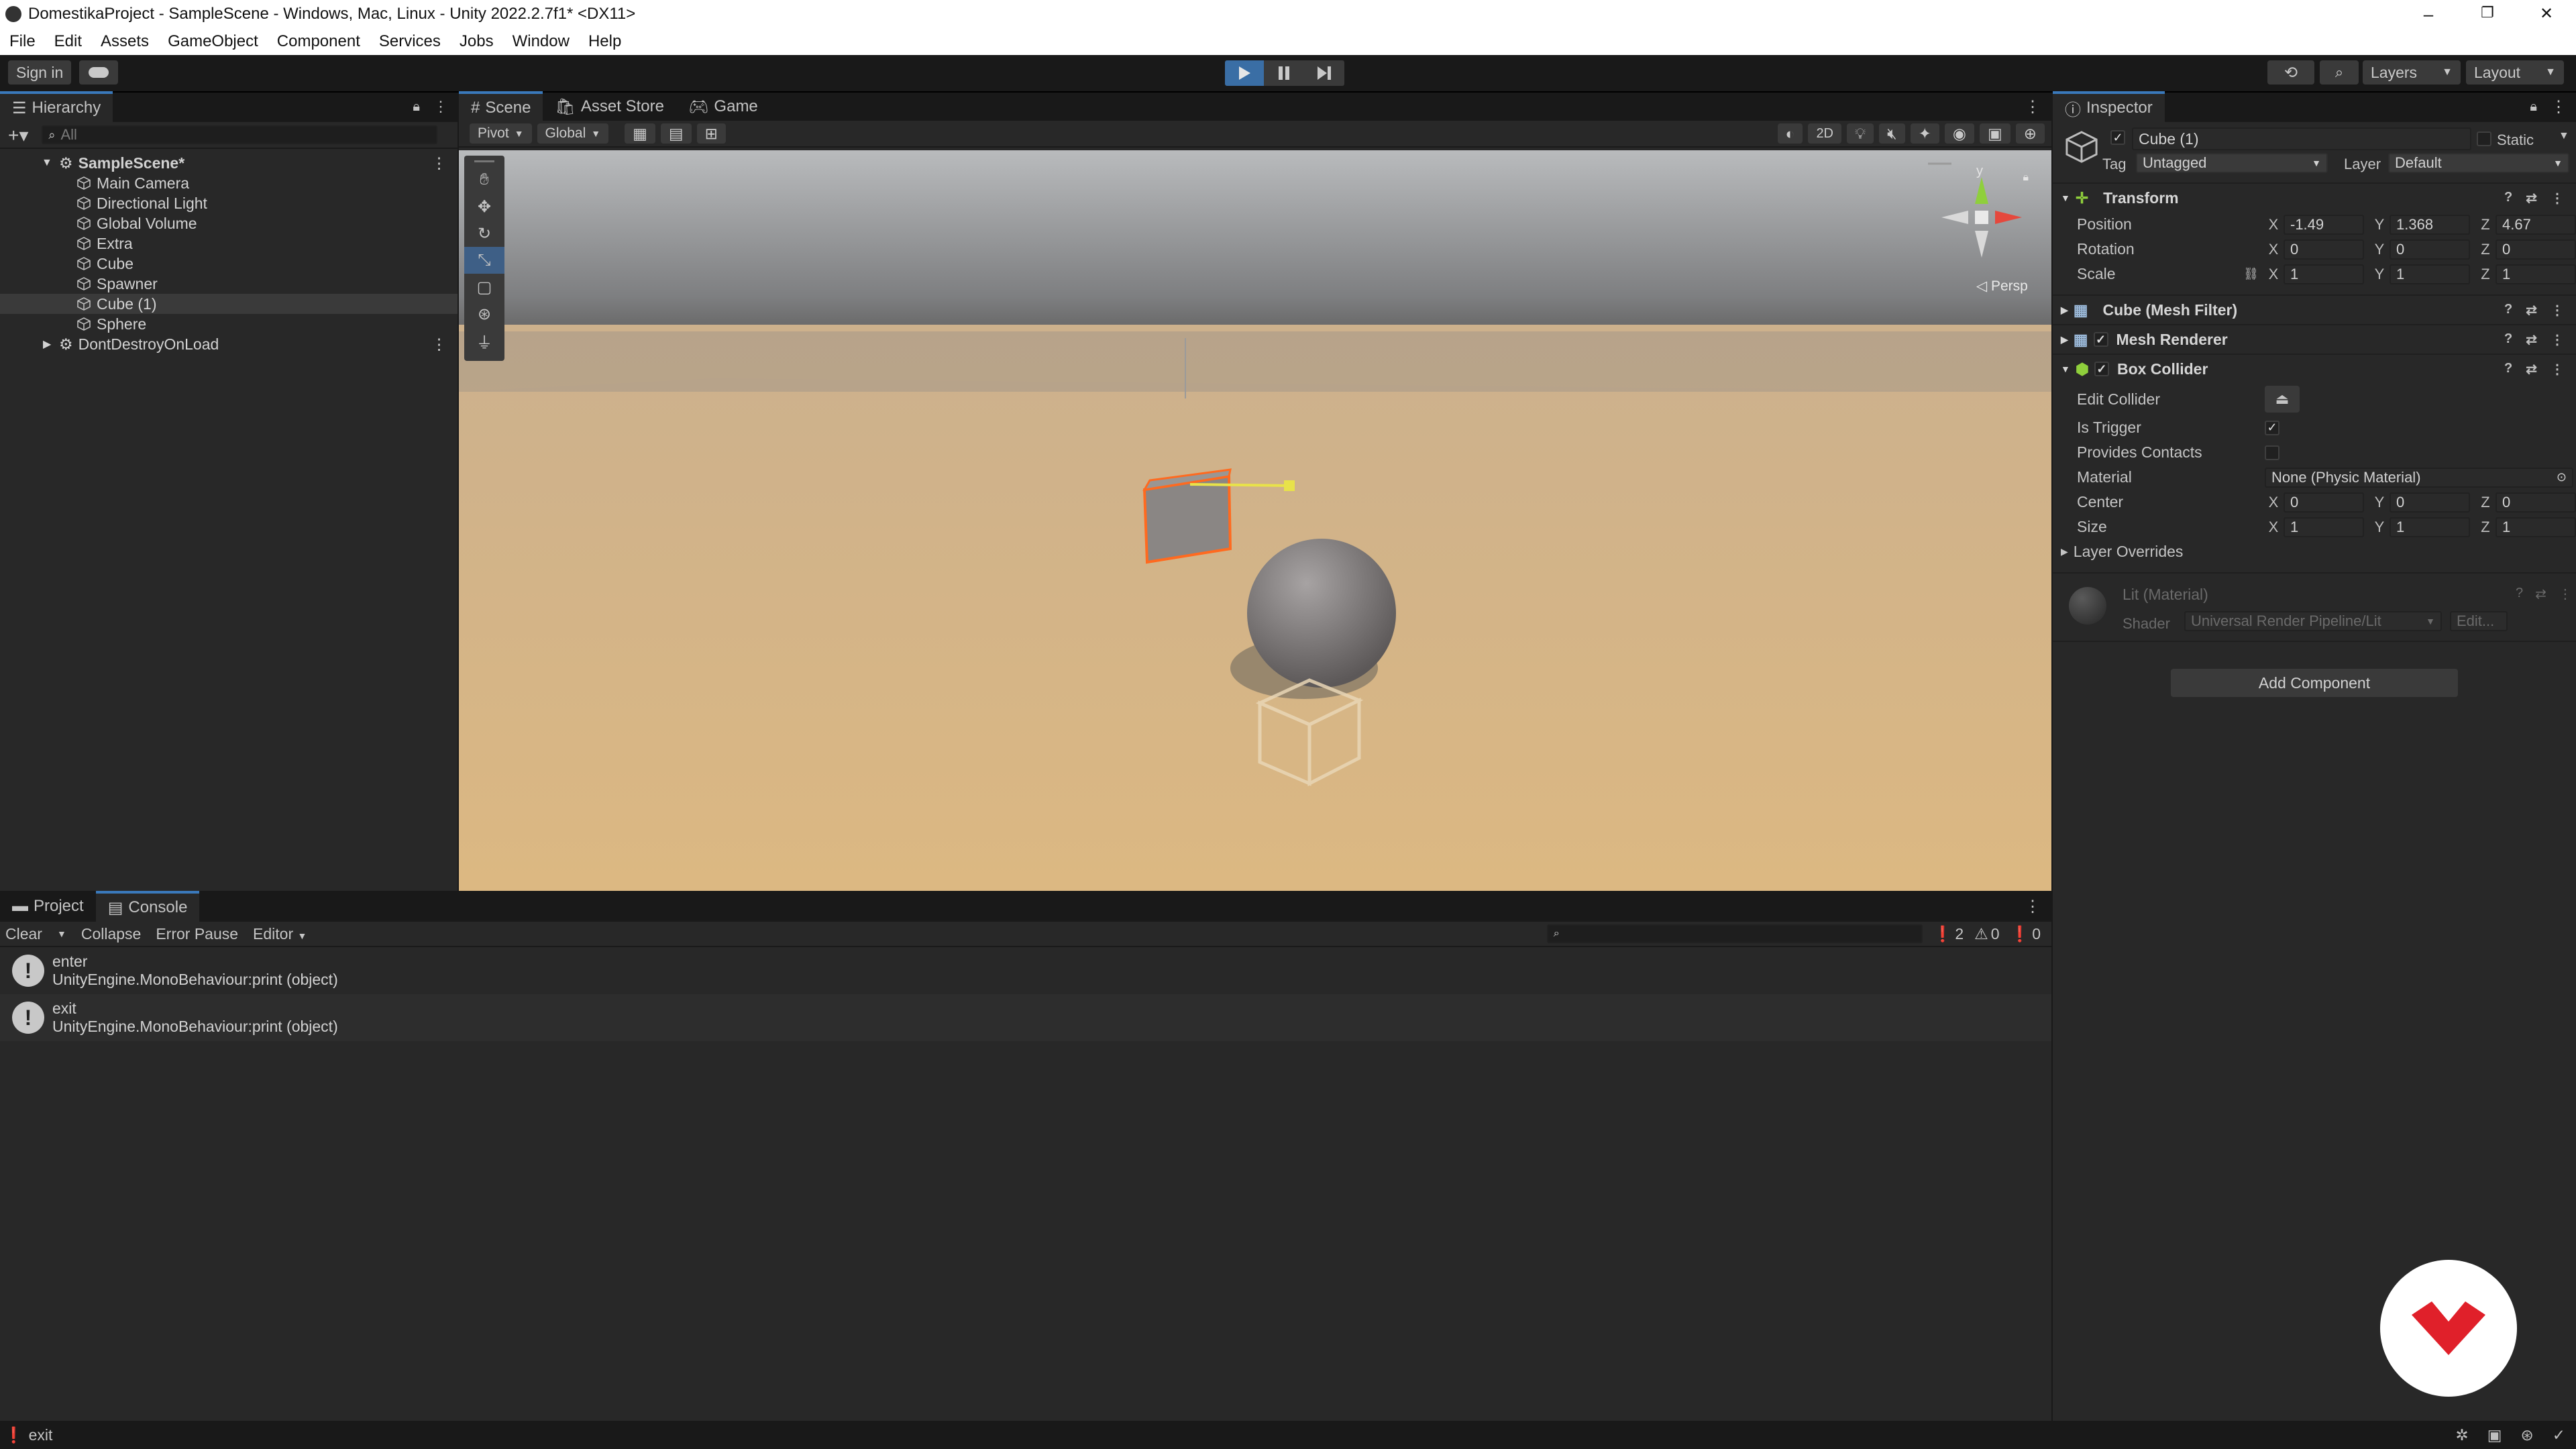  I want to click on scale-x-field: 1, so click(2324, 274).